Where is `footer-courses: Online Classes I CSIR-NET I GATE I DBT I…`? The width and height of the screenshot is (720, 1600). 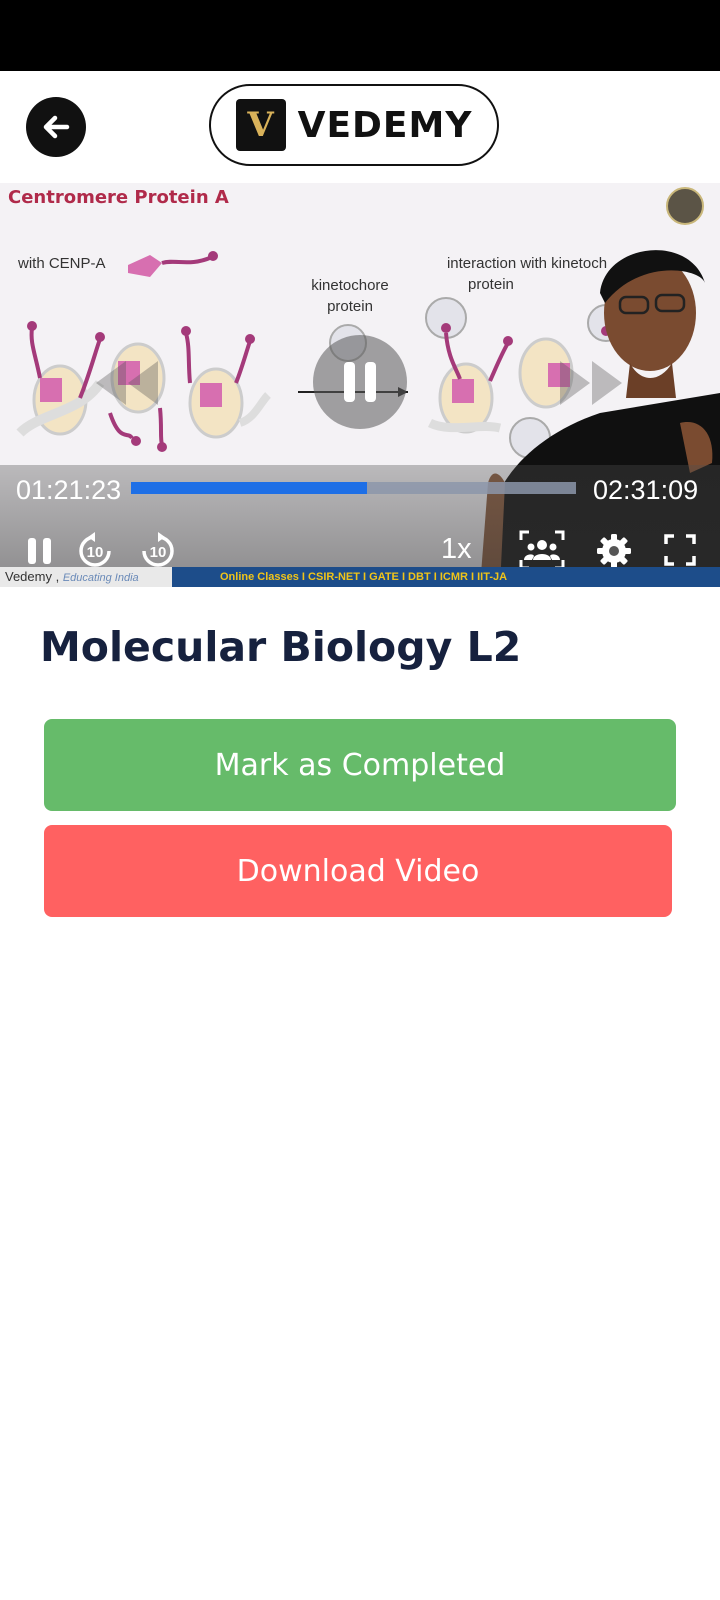
footer-courses: Online Classes I CSIR-NET I GATE I DBT I… is located at coordinates (364, 577).